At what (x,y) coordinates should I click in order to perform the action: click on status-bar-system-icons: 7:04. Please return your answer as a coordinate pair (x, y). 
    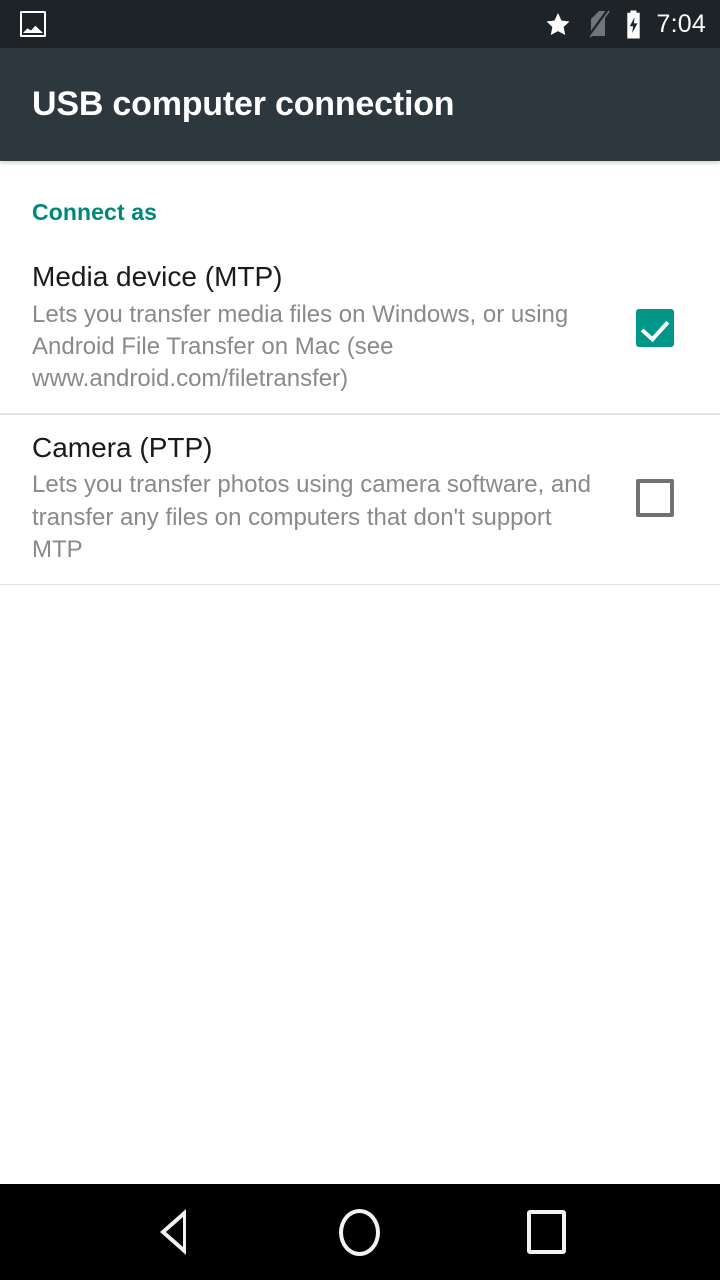
    Looking at the image, I should click on (625, 24).